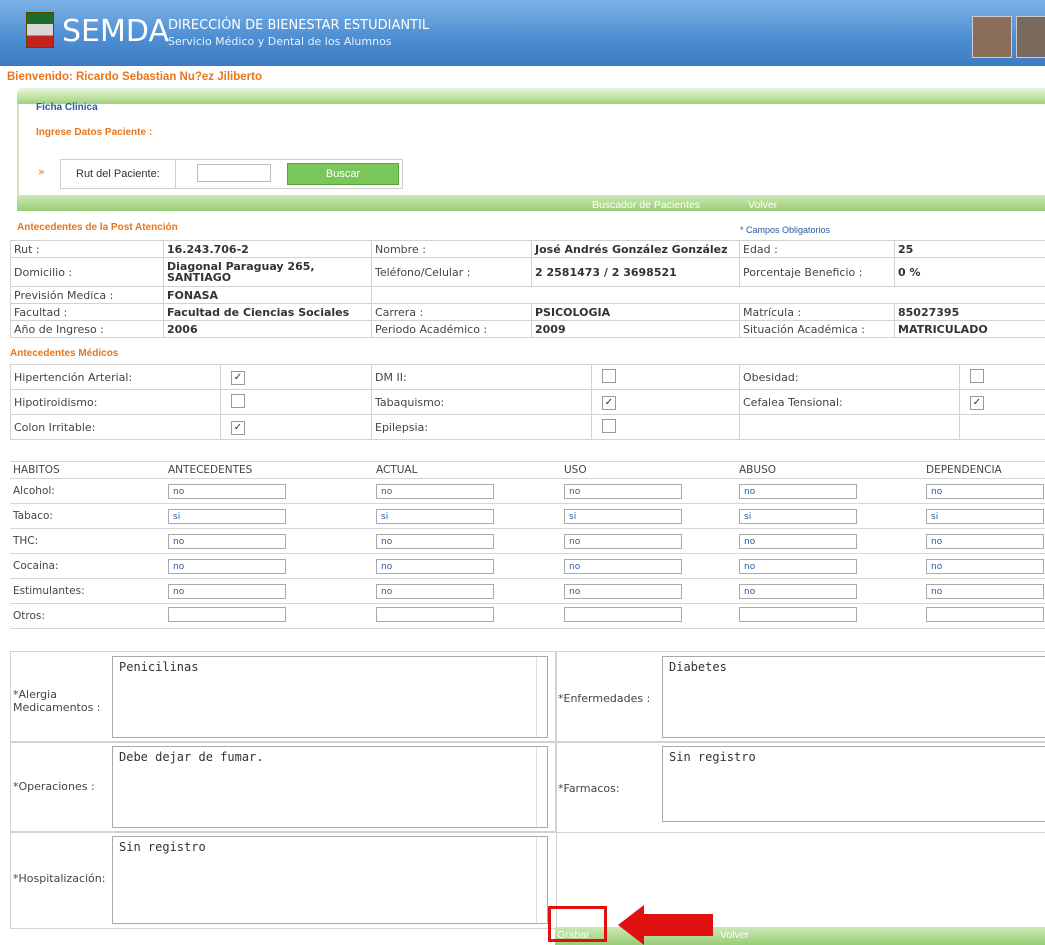  What do you see at coordinates (234, 173) in the screenshot?
I see `rut-input` at bounding box center [234, 173].